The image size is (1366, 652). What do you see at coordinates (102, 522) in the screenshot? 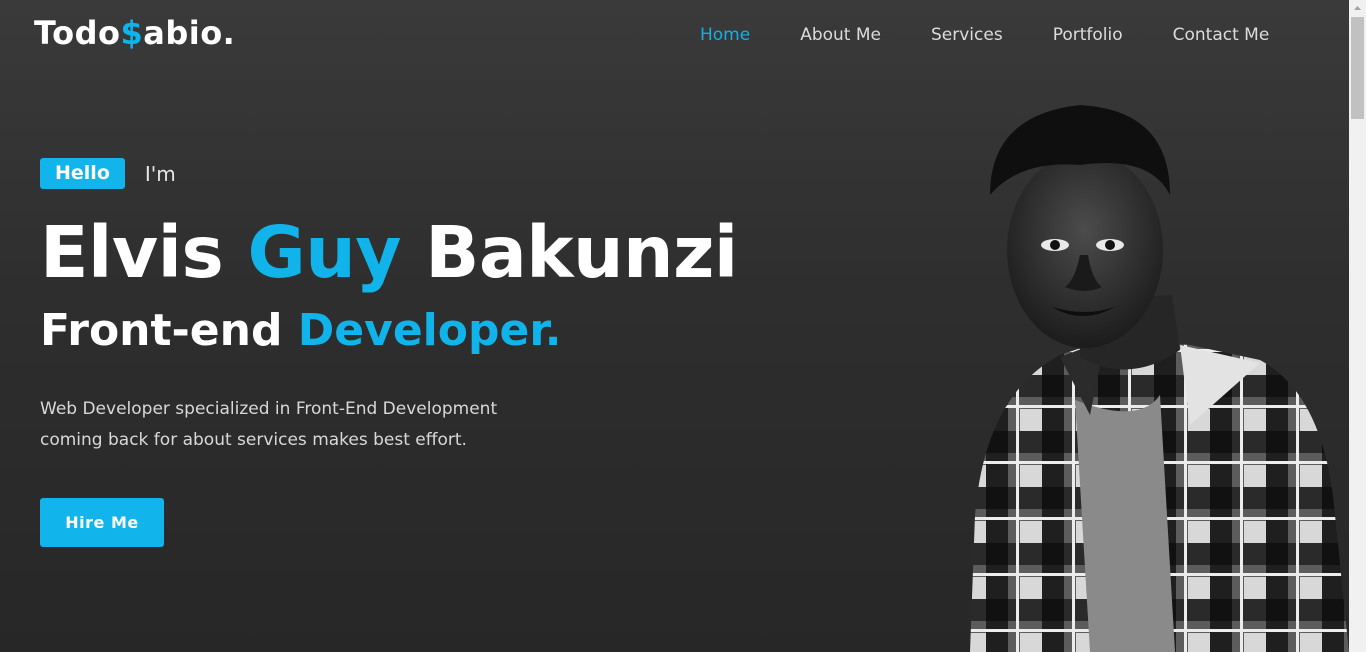
I see `hire-me-button: Hire Me` at bounding box center [102, 522].